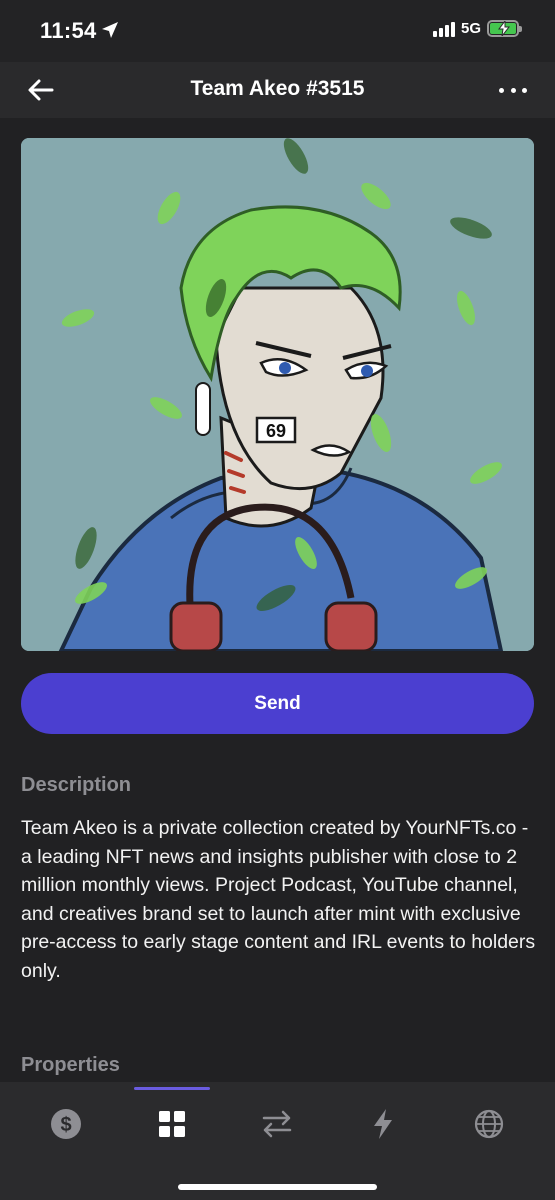 This screenshot has height=1200, width=555. I want to click on bottom-tab-bar: $, so click(277, 1141).